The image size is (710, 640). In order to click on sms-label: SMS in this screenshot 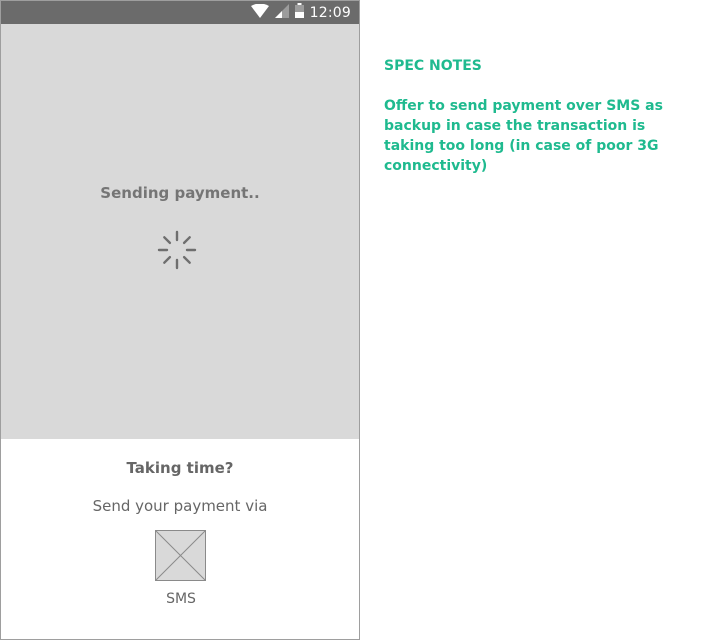, I will do `click(181, 599)`.